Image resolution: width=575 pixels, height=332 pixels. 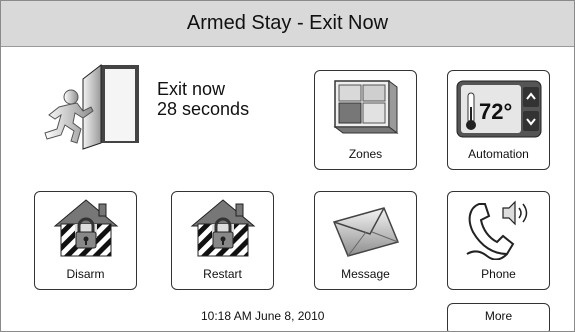 What do you see at coordinates (498, 317) in the screenshot?
I see `more-button: More` at bounding box center [498, 317].